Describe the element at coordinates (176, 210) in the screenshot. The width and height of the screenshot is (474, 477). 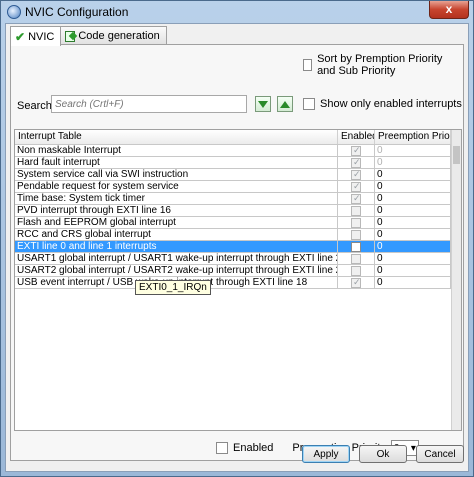
I see `interrupt-name: PVD interrupt through EXTI line 16` at that location.